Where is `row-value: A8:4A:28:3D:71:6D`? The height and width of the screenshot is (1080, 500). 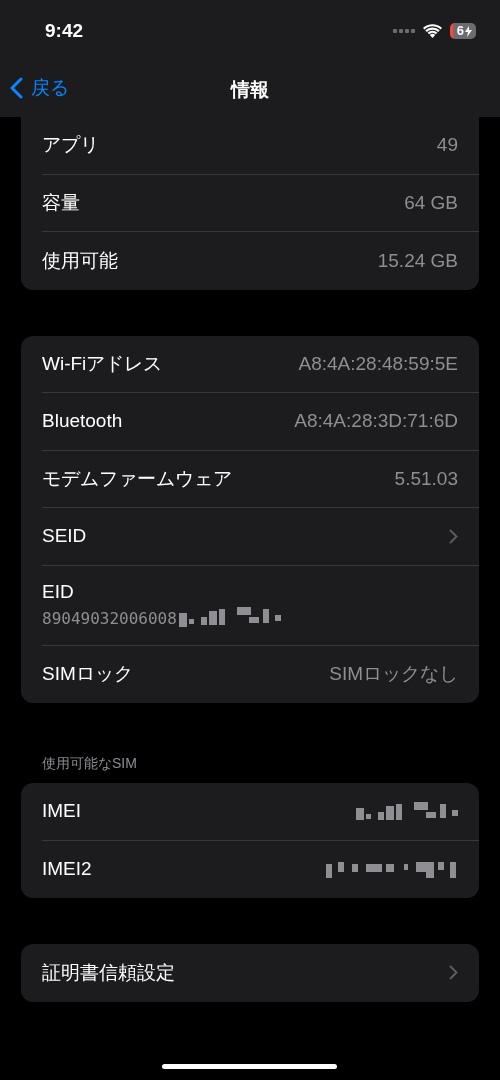 row-value: A8:4A:28:3D:71:6D is located at coordinates (376, 421).